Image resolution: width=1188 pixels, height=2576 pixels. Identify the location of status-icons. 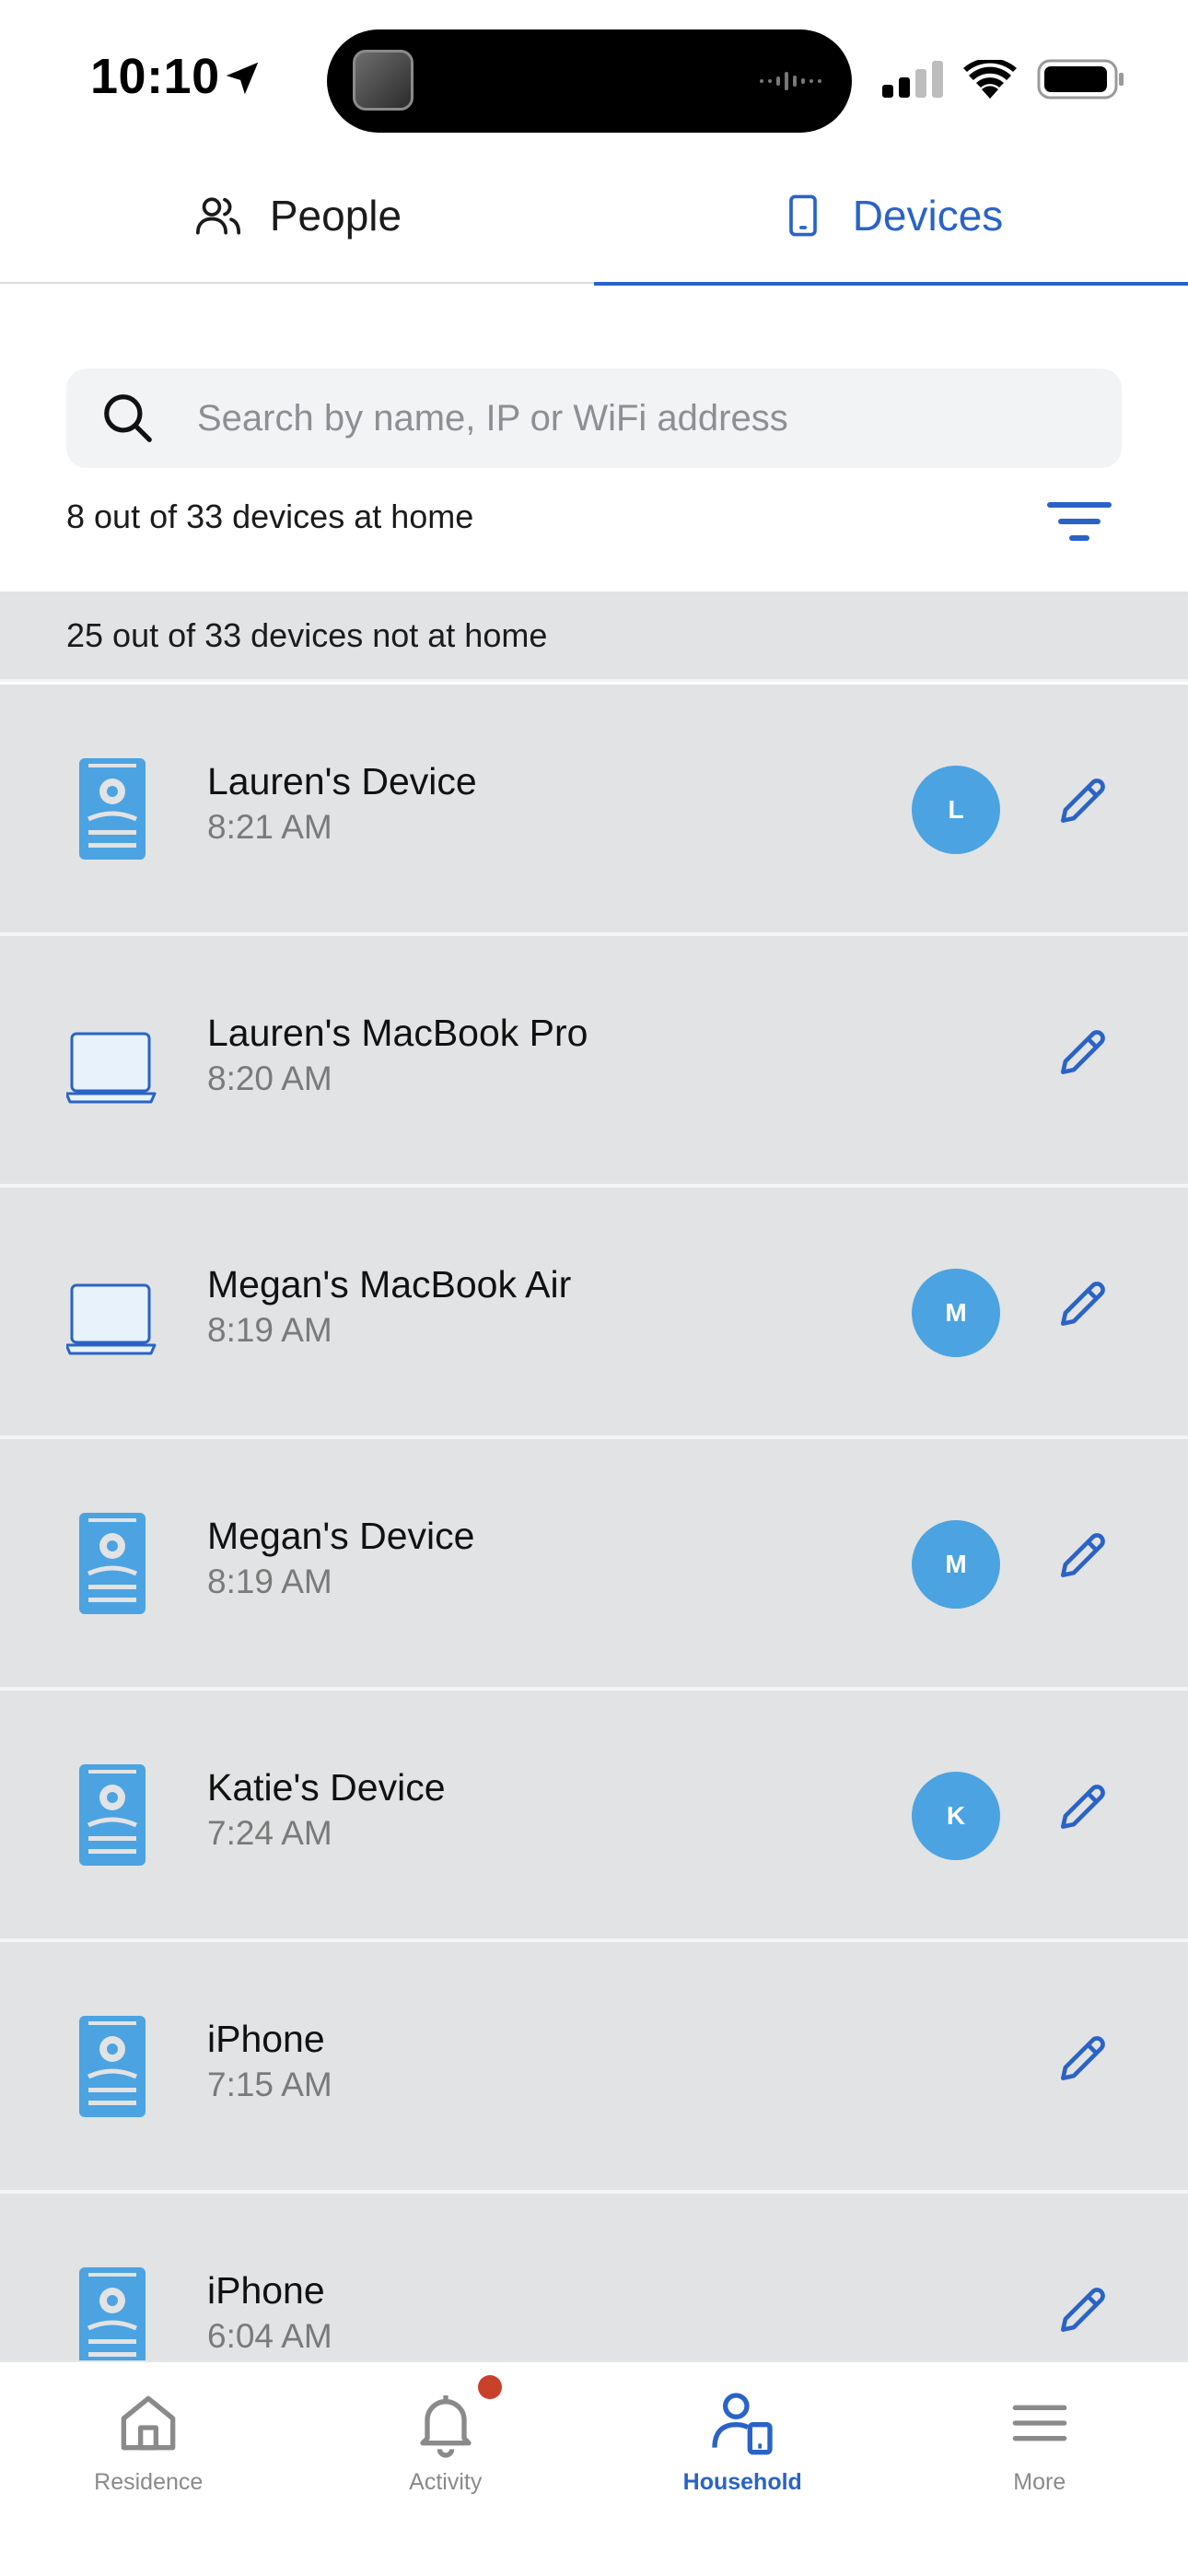
(1004, 79).